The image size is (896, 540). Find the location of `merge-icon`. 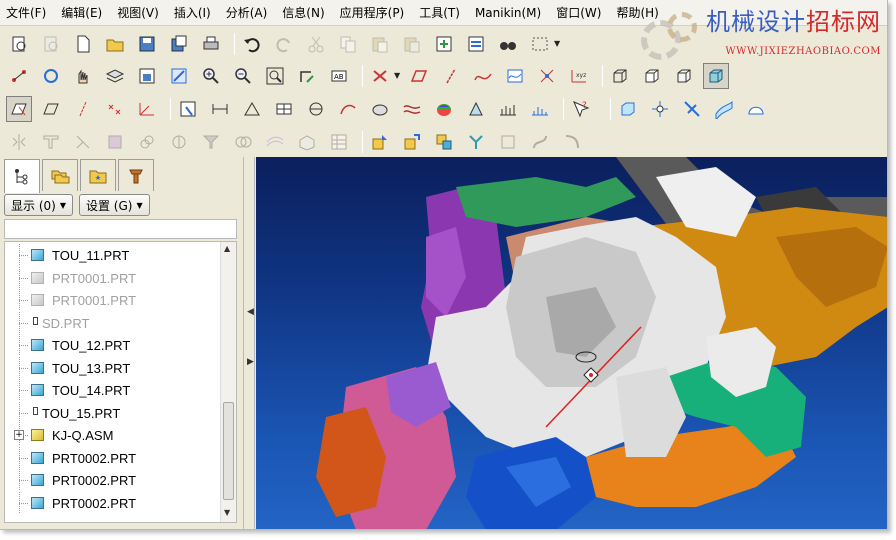

merge-icon is located at coordinates (211, 142).